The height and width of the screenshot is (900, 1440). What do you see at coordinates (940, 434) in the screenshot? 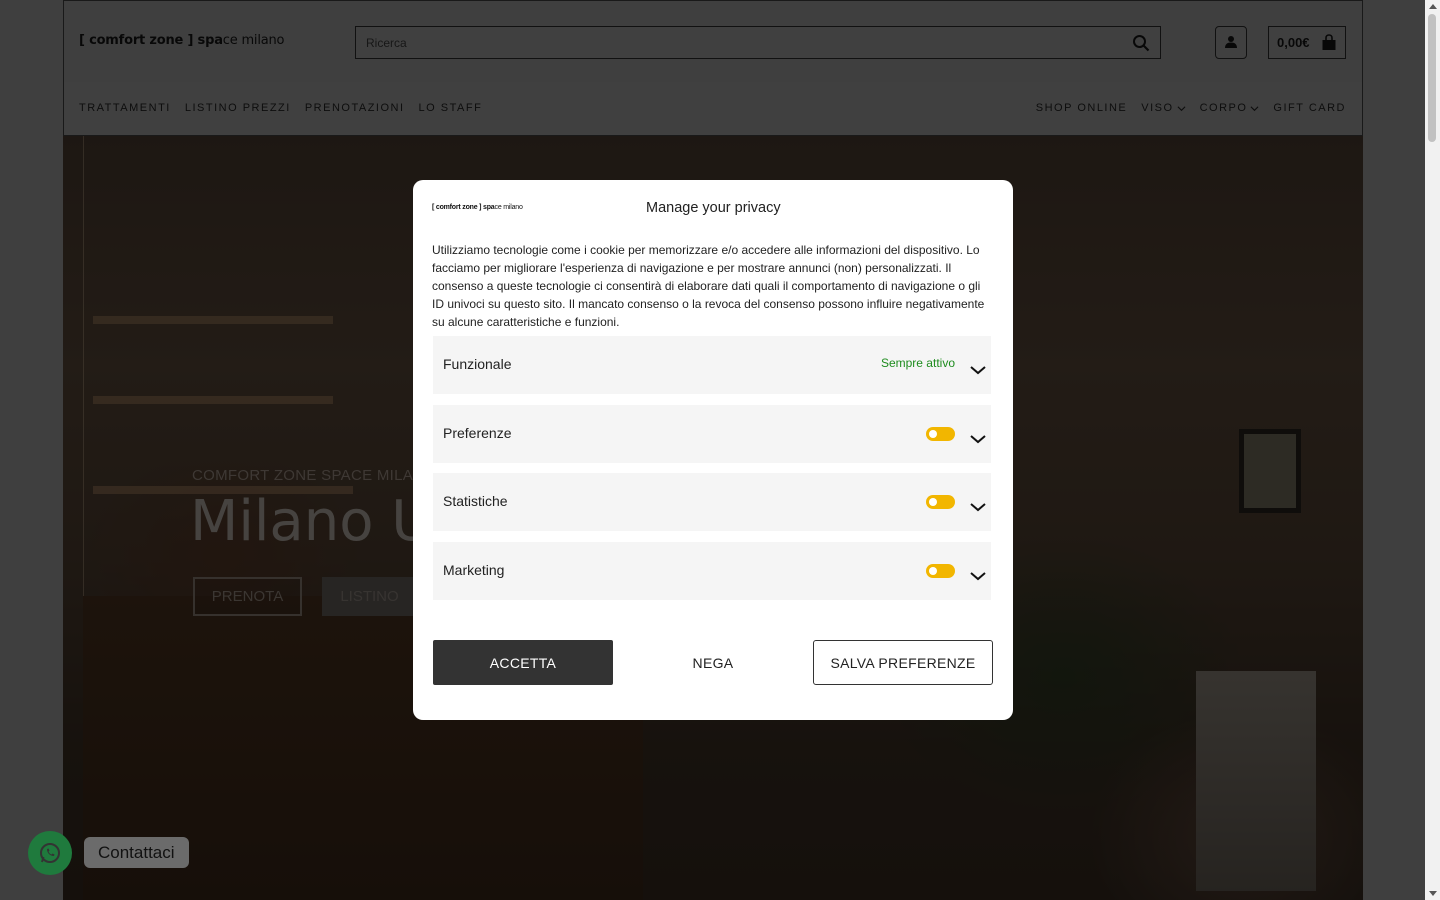
I see `preferences-toggle` at bounding box center [940, 434].